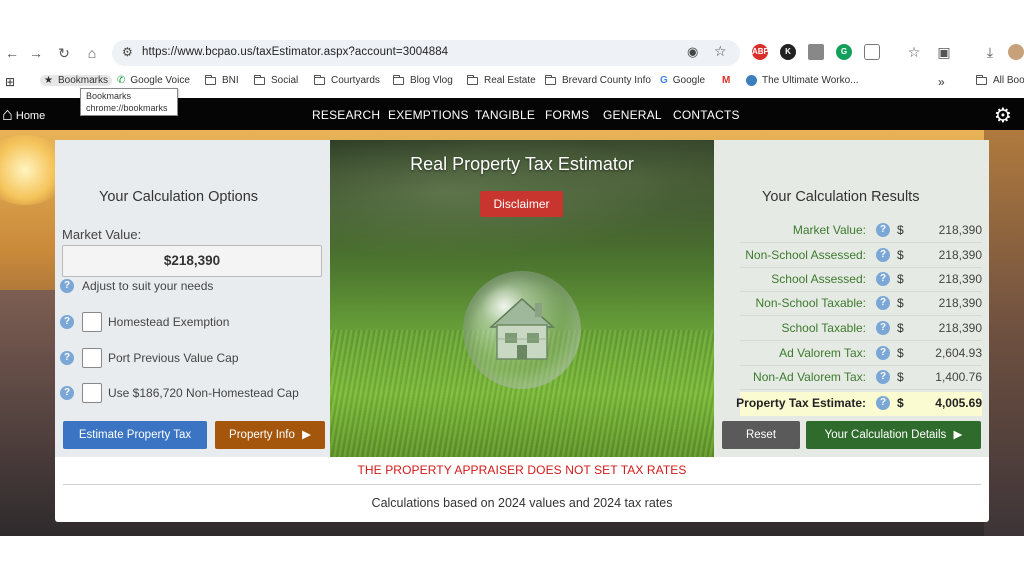  What do you see at coordinates (1000, 80) in the screenshot?
I see `bookmark-all-bookmarks: All Boo` at bounding box center [1000, 80].